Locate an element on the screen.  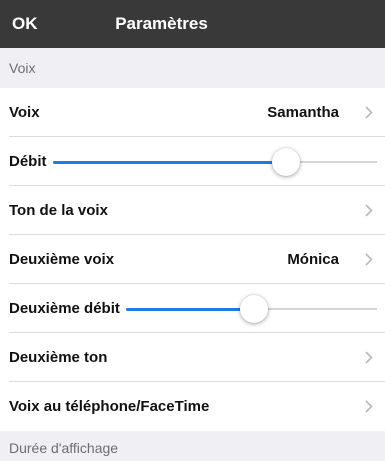
second-rate-row: Deuxième débit is located at coordinates (192, 308).